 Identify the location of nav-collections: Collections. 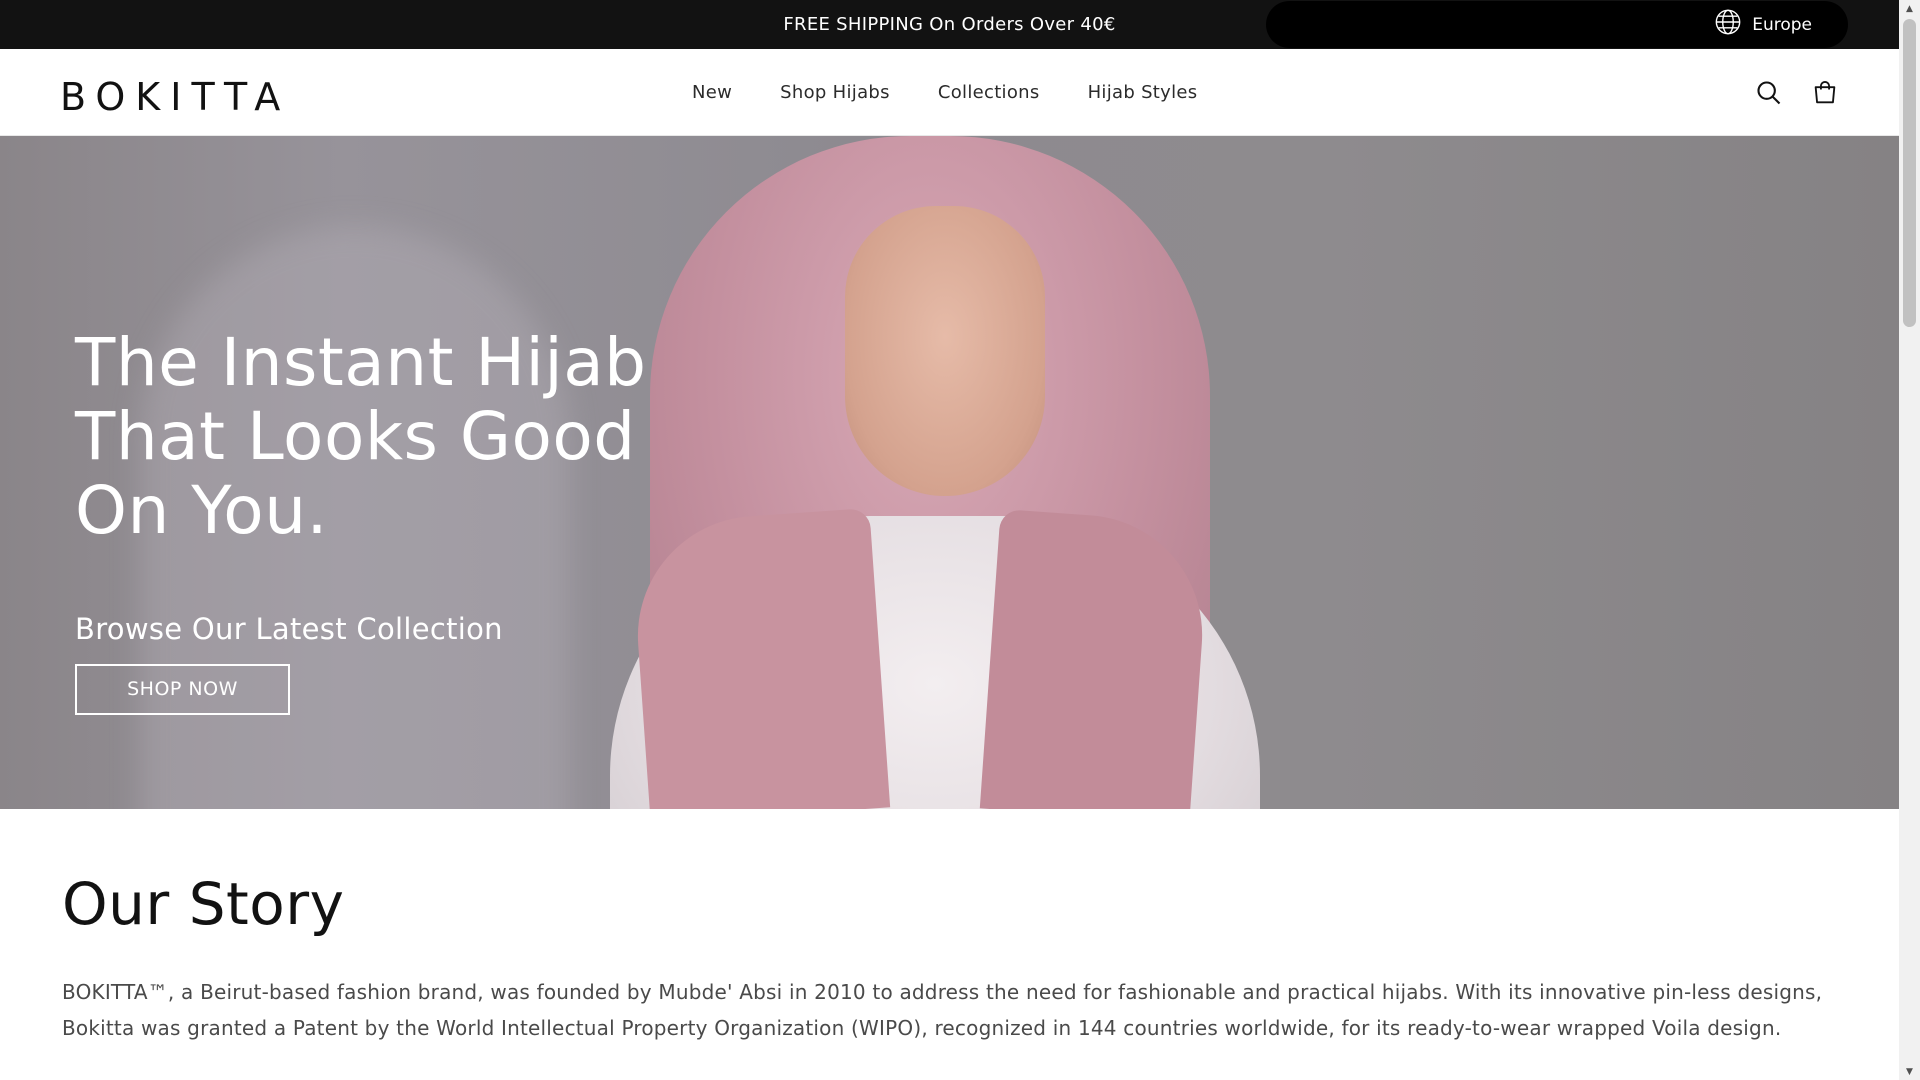
(989, 92).